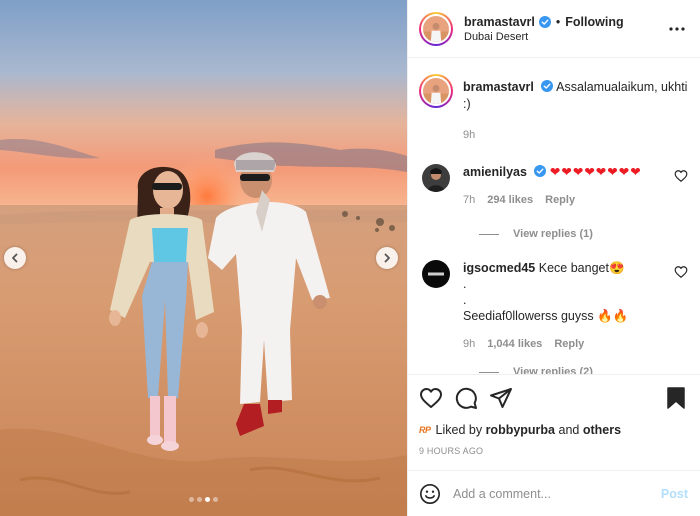 This screenshot has height=516, width=700. Describe the element at coordinates (499, 22) in the screenshot. I see `author-username: bramastavrl` at that location.